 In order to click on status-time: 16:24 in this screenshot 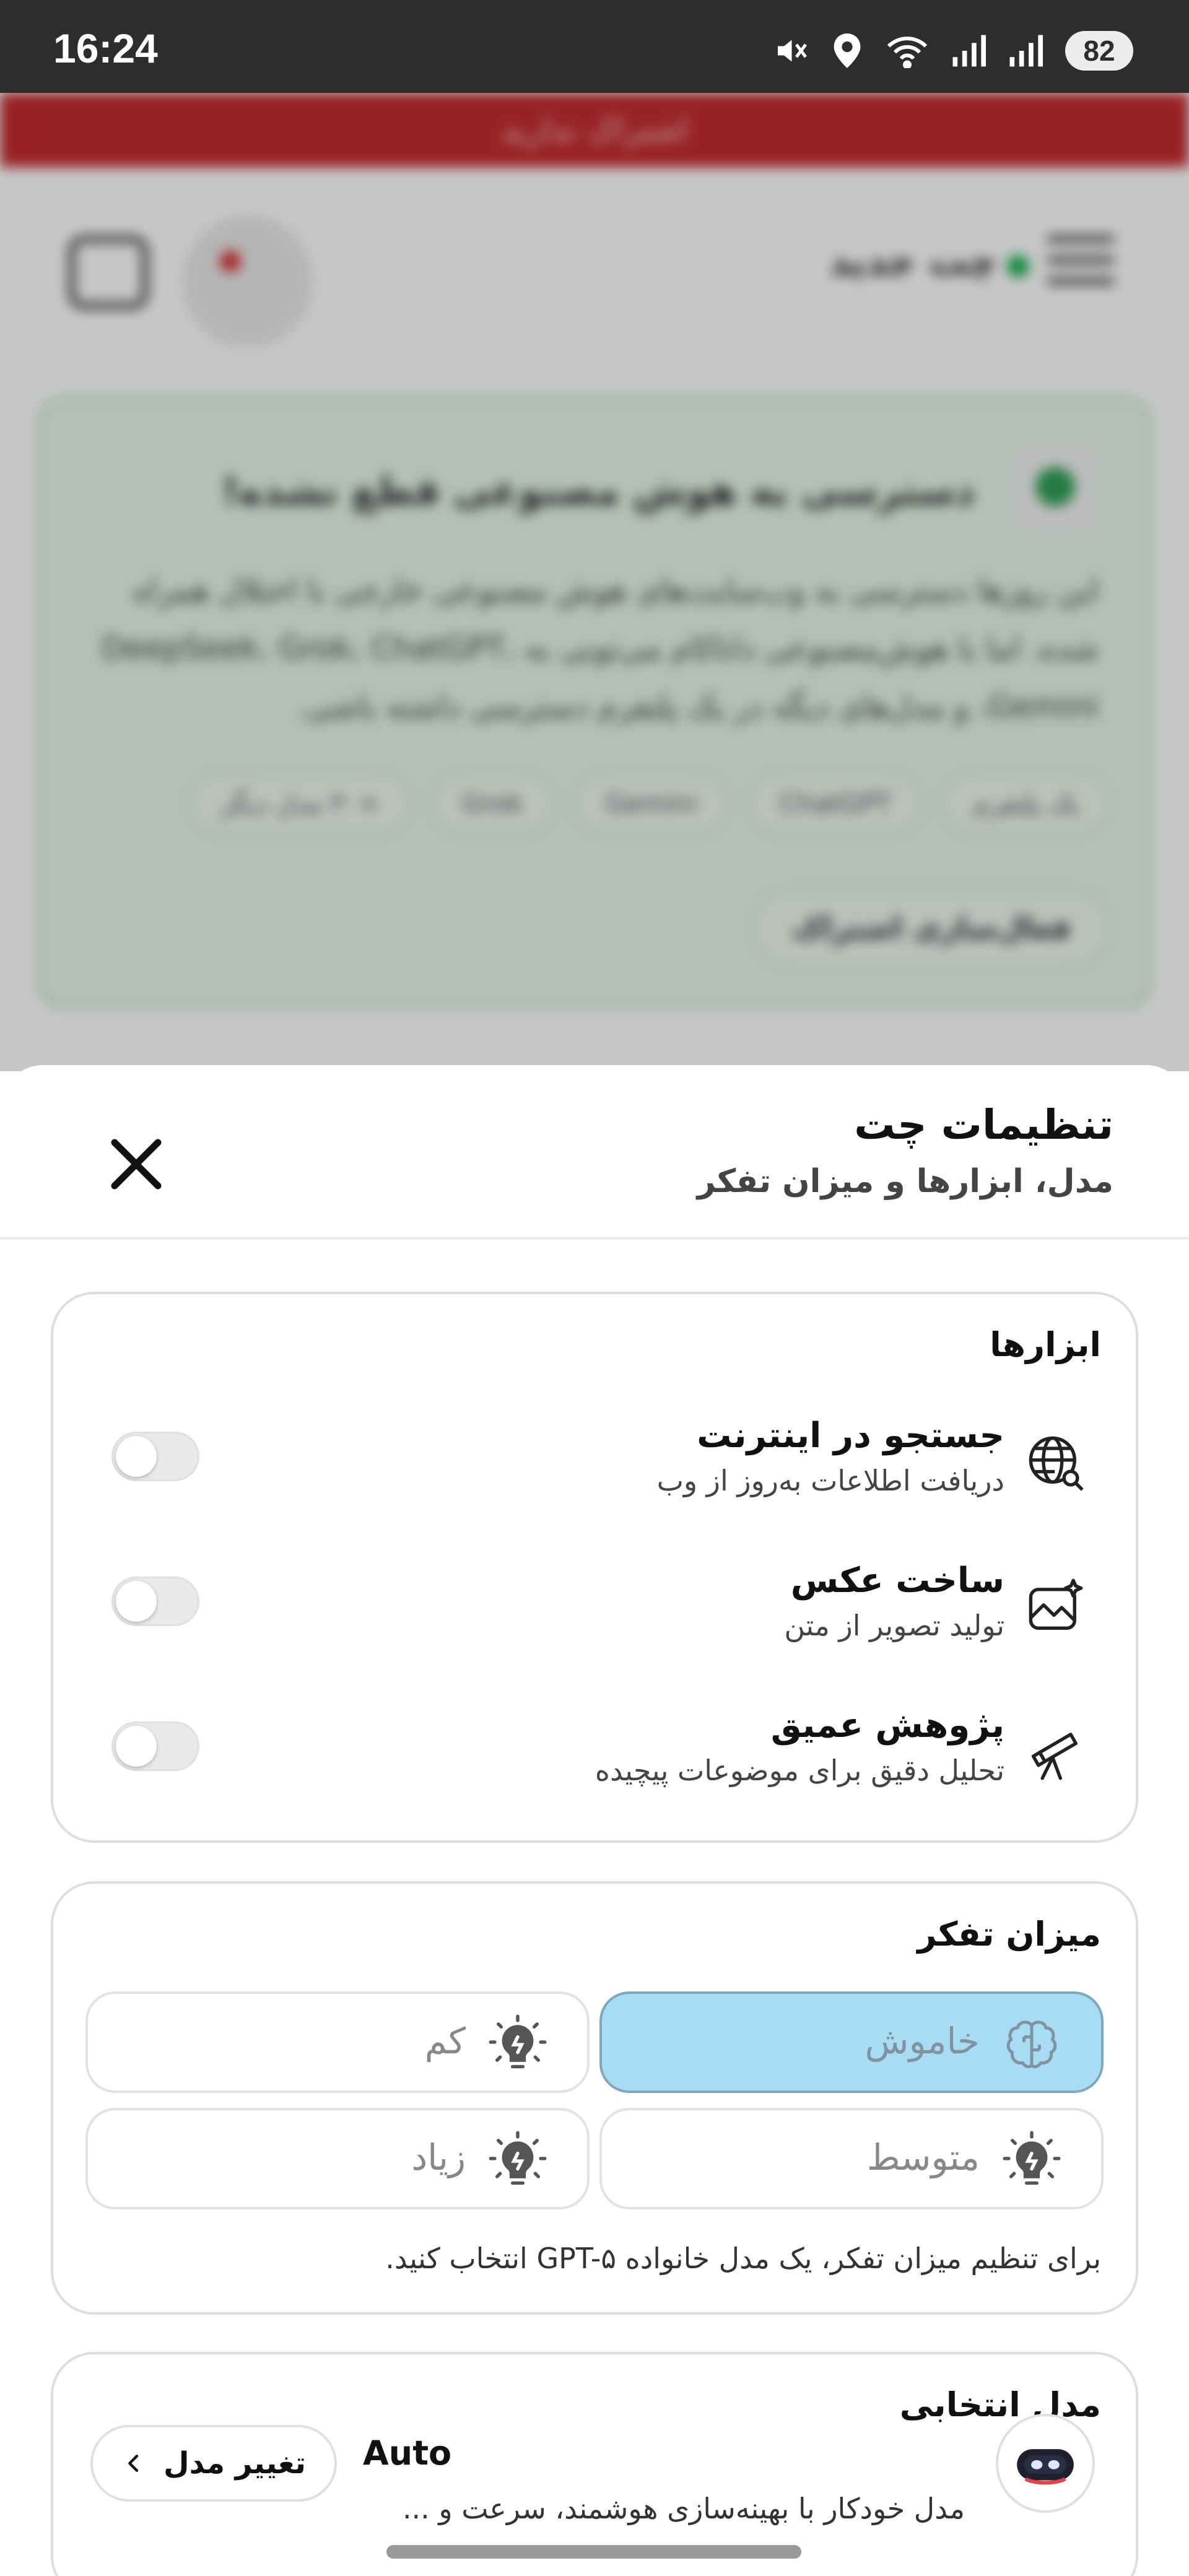, I will do `click(105, 48)`.